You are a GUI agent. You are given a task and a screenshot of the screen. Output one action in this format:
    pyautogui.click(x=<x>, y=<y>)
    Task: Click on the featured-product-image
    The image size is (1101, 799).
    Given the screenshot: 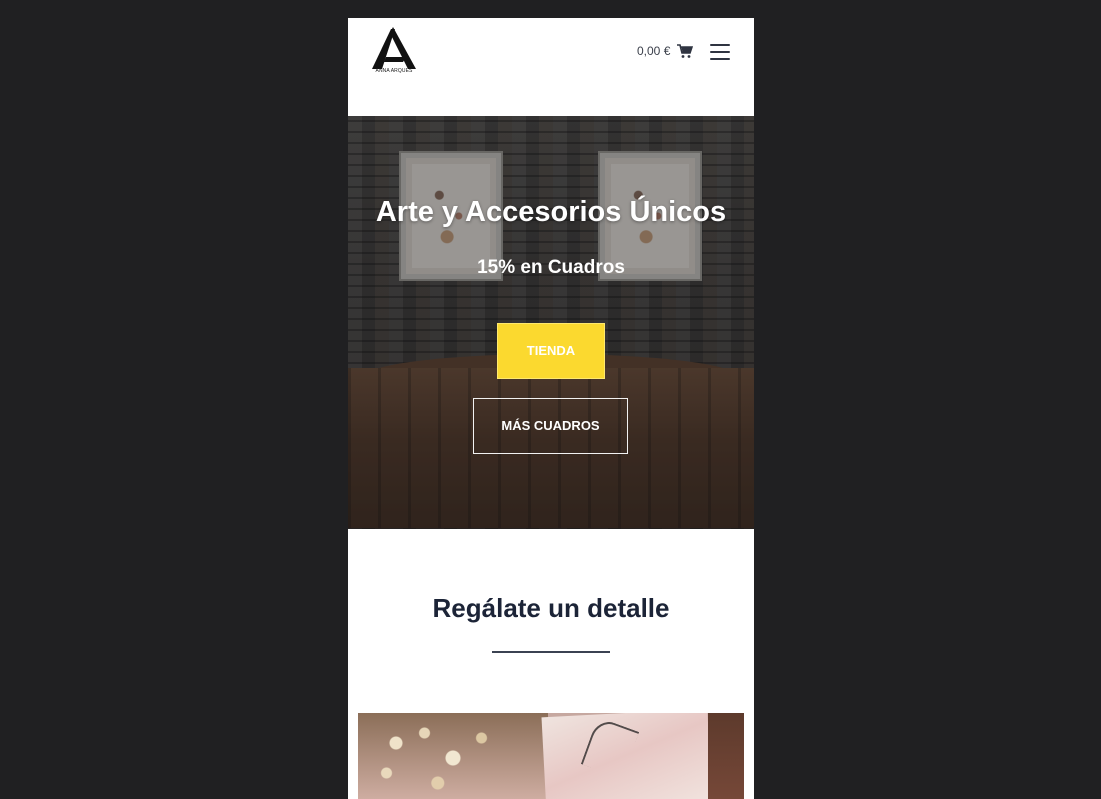 What is the action you would take?
    pyautogui.click(x=551, y=756)
    